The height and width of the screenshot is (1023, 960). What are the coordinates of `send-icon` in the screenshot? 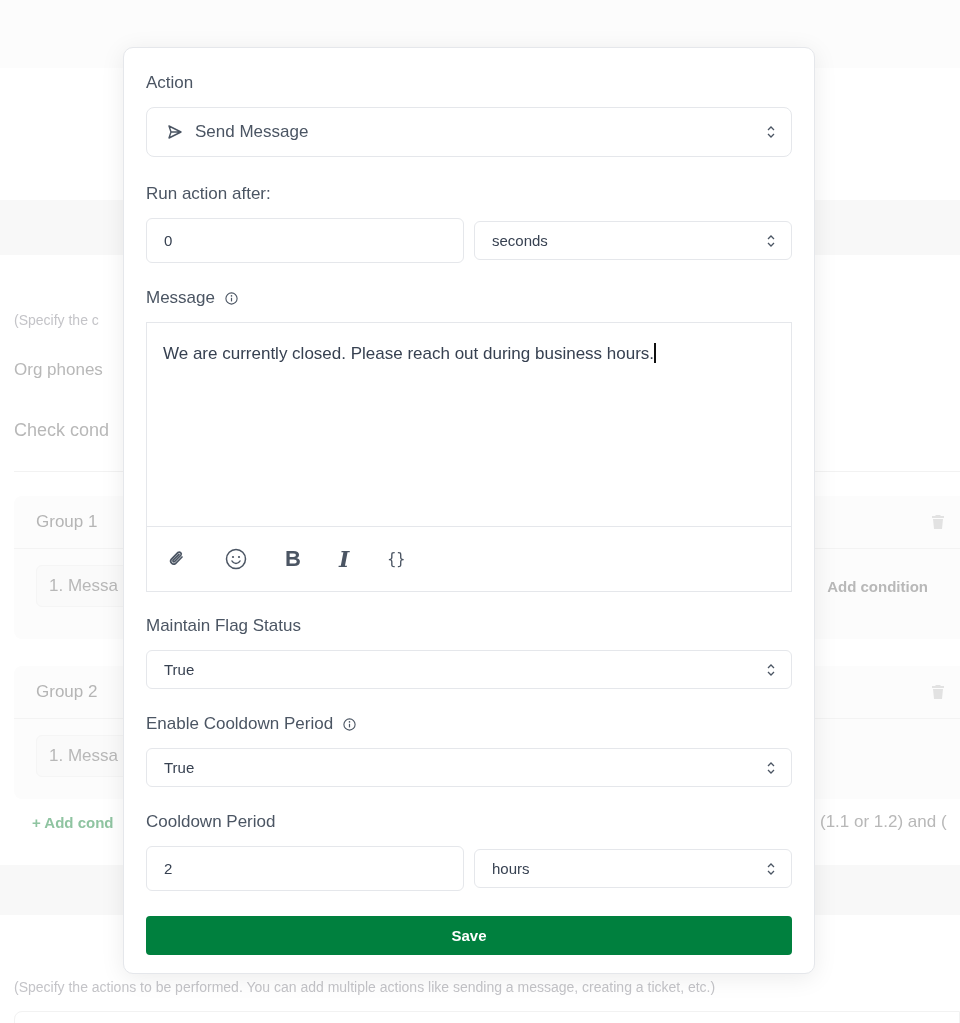 It's located at (175, 132).